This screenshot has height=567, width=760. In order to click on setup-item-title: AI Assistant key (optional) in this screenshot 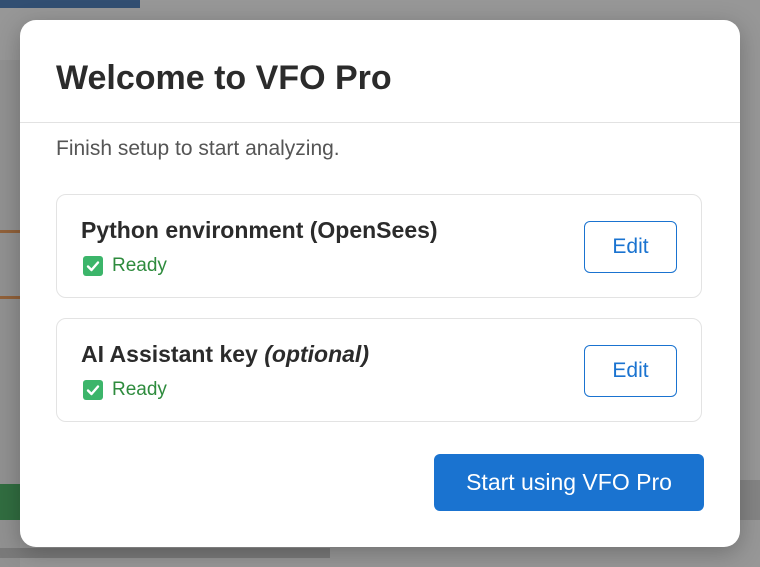, I will do `click(225, 354)`.